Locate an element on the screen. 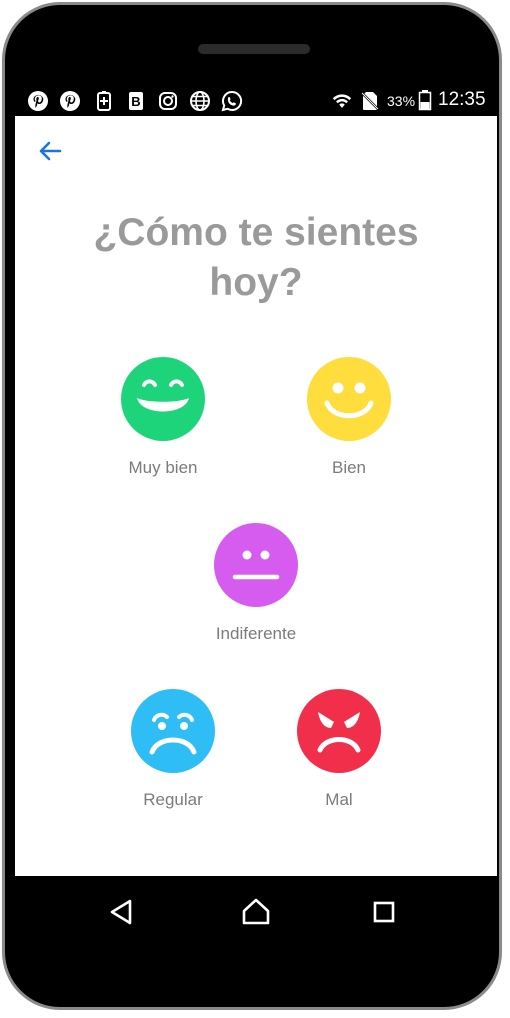 This screenshot has height=1018, width=510. instagram-icon is located at coordinates (168, 101).